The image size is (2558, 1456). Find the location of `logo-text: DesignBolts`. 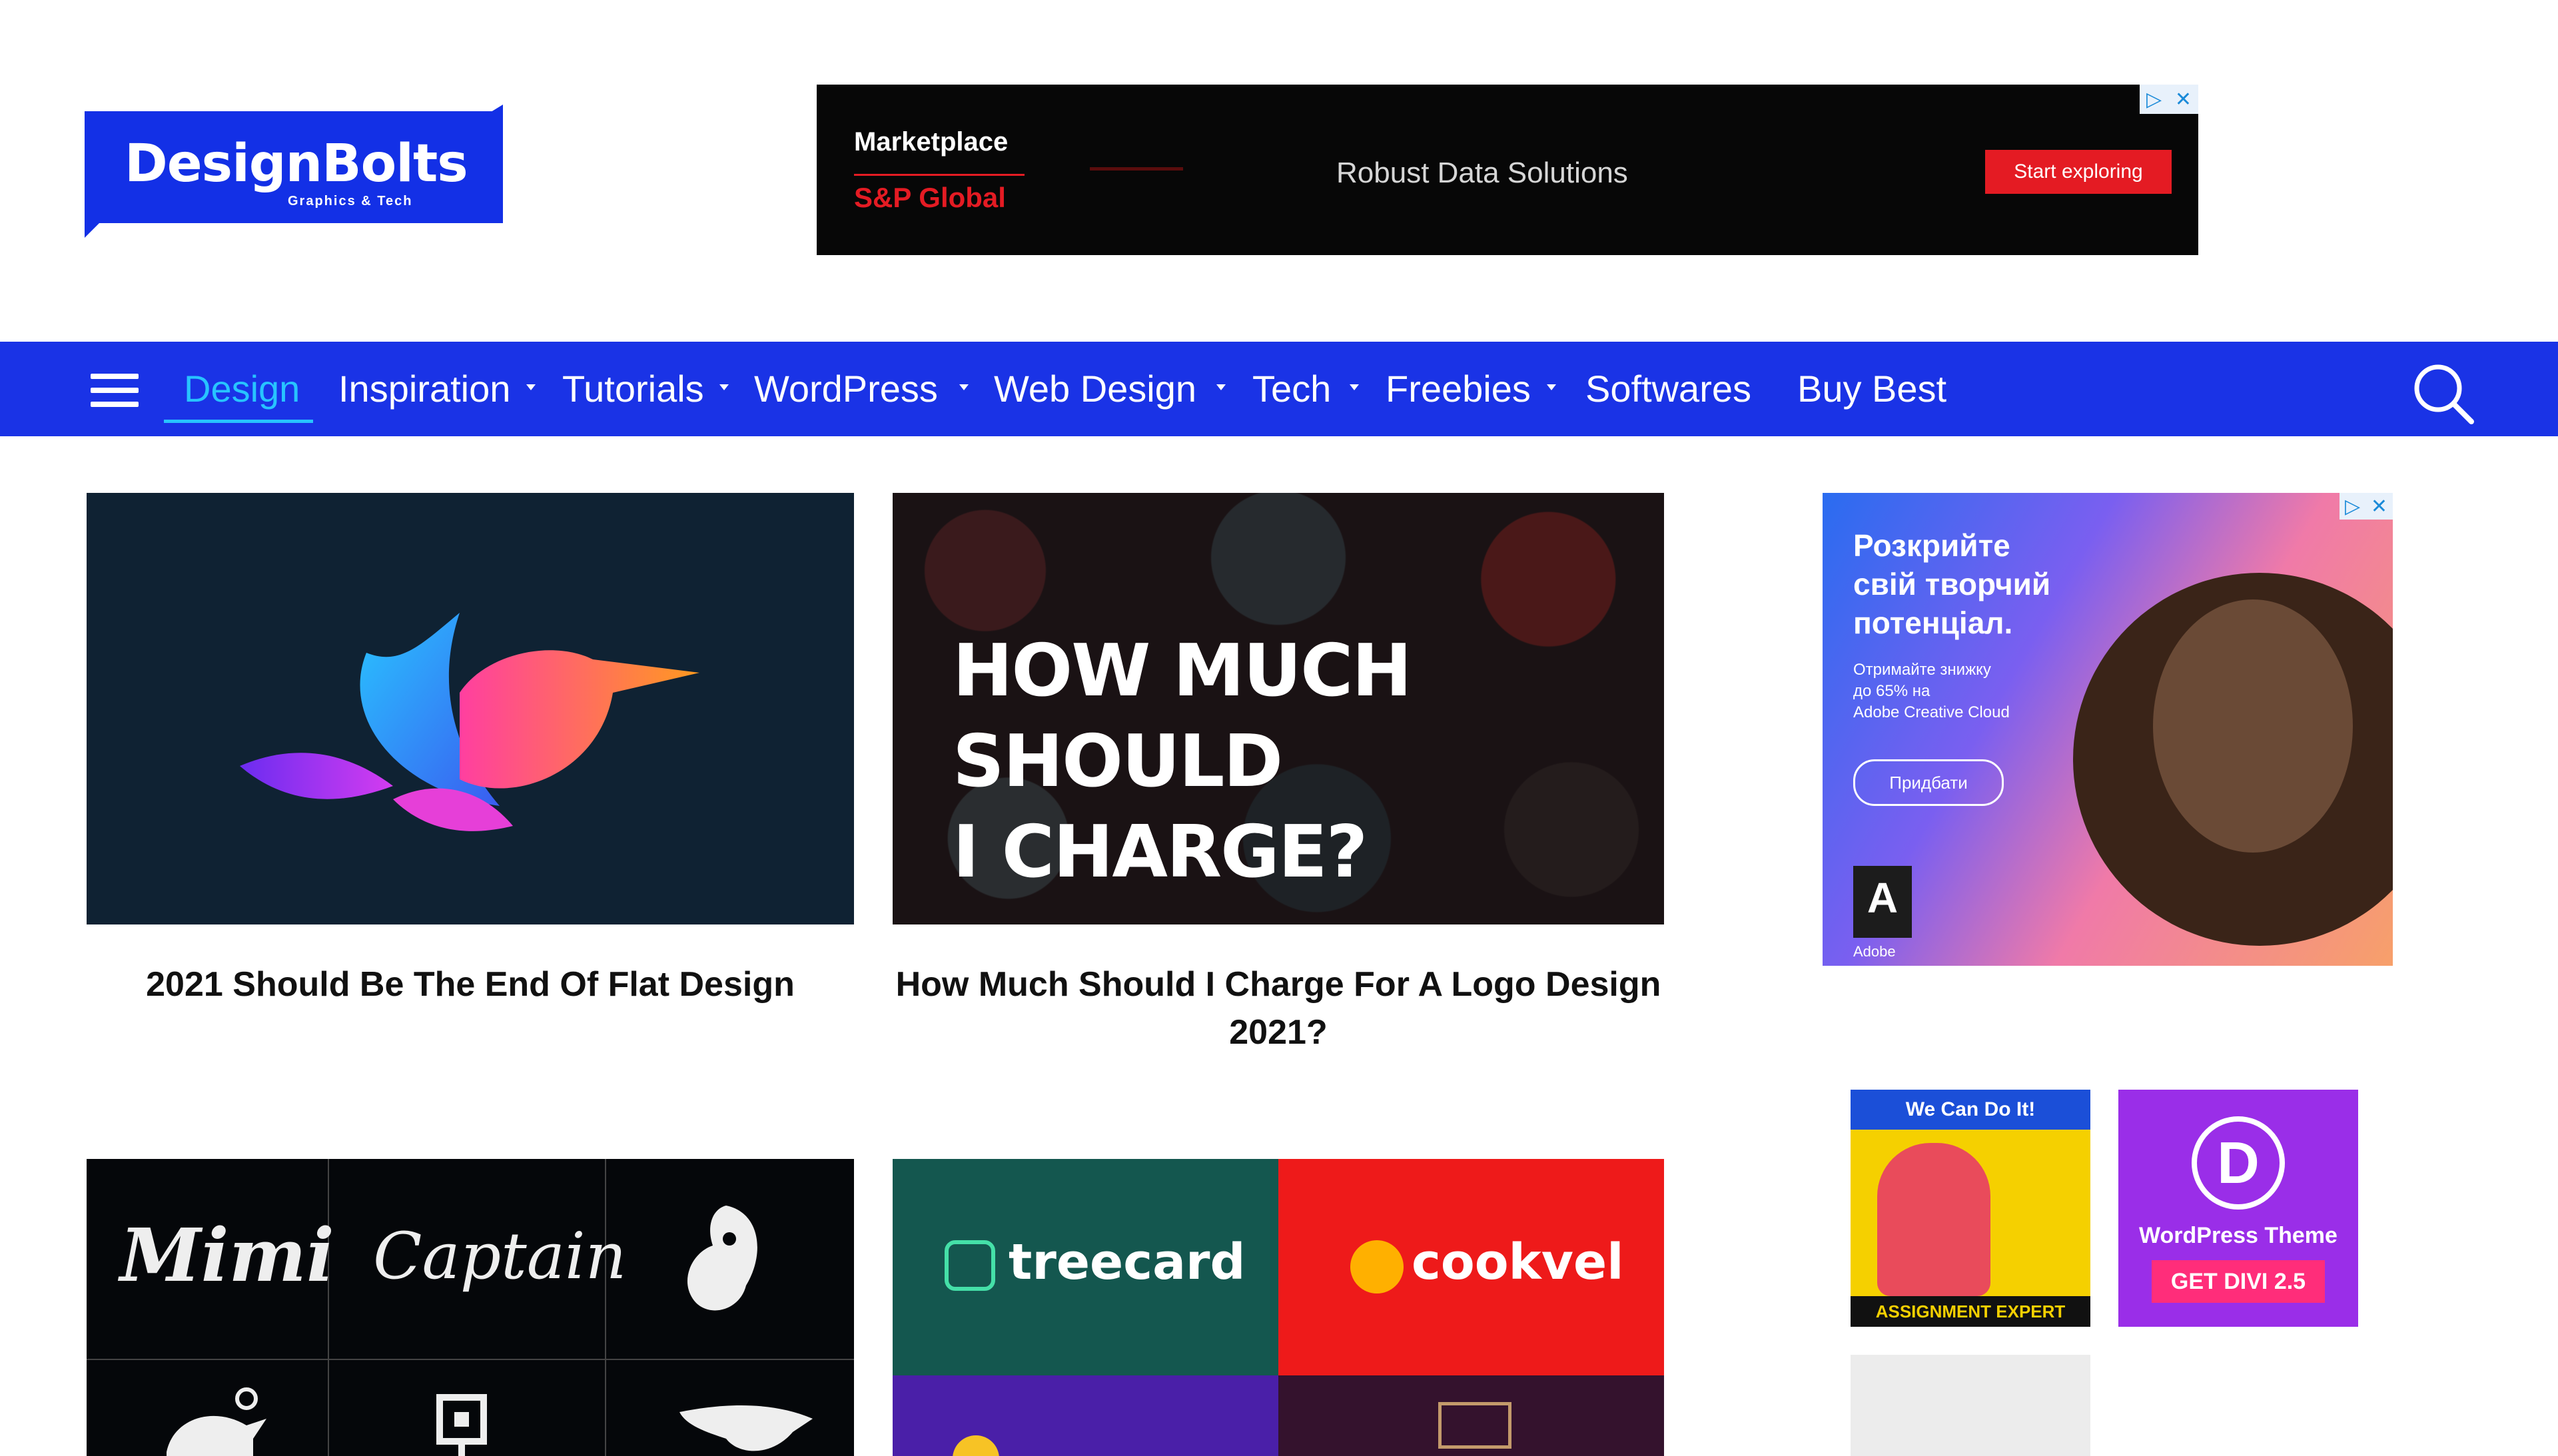

logo-text: DesignBolts is located at coordinates (296, 164).